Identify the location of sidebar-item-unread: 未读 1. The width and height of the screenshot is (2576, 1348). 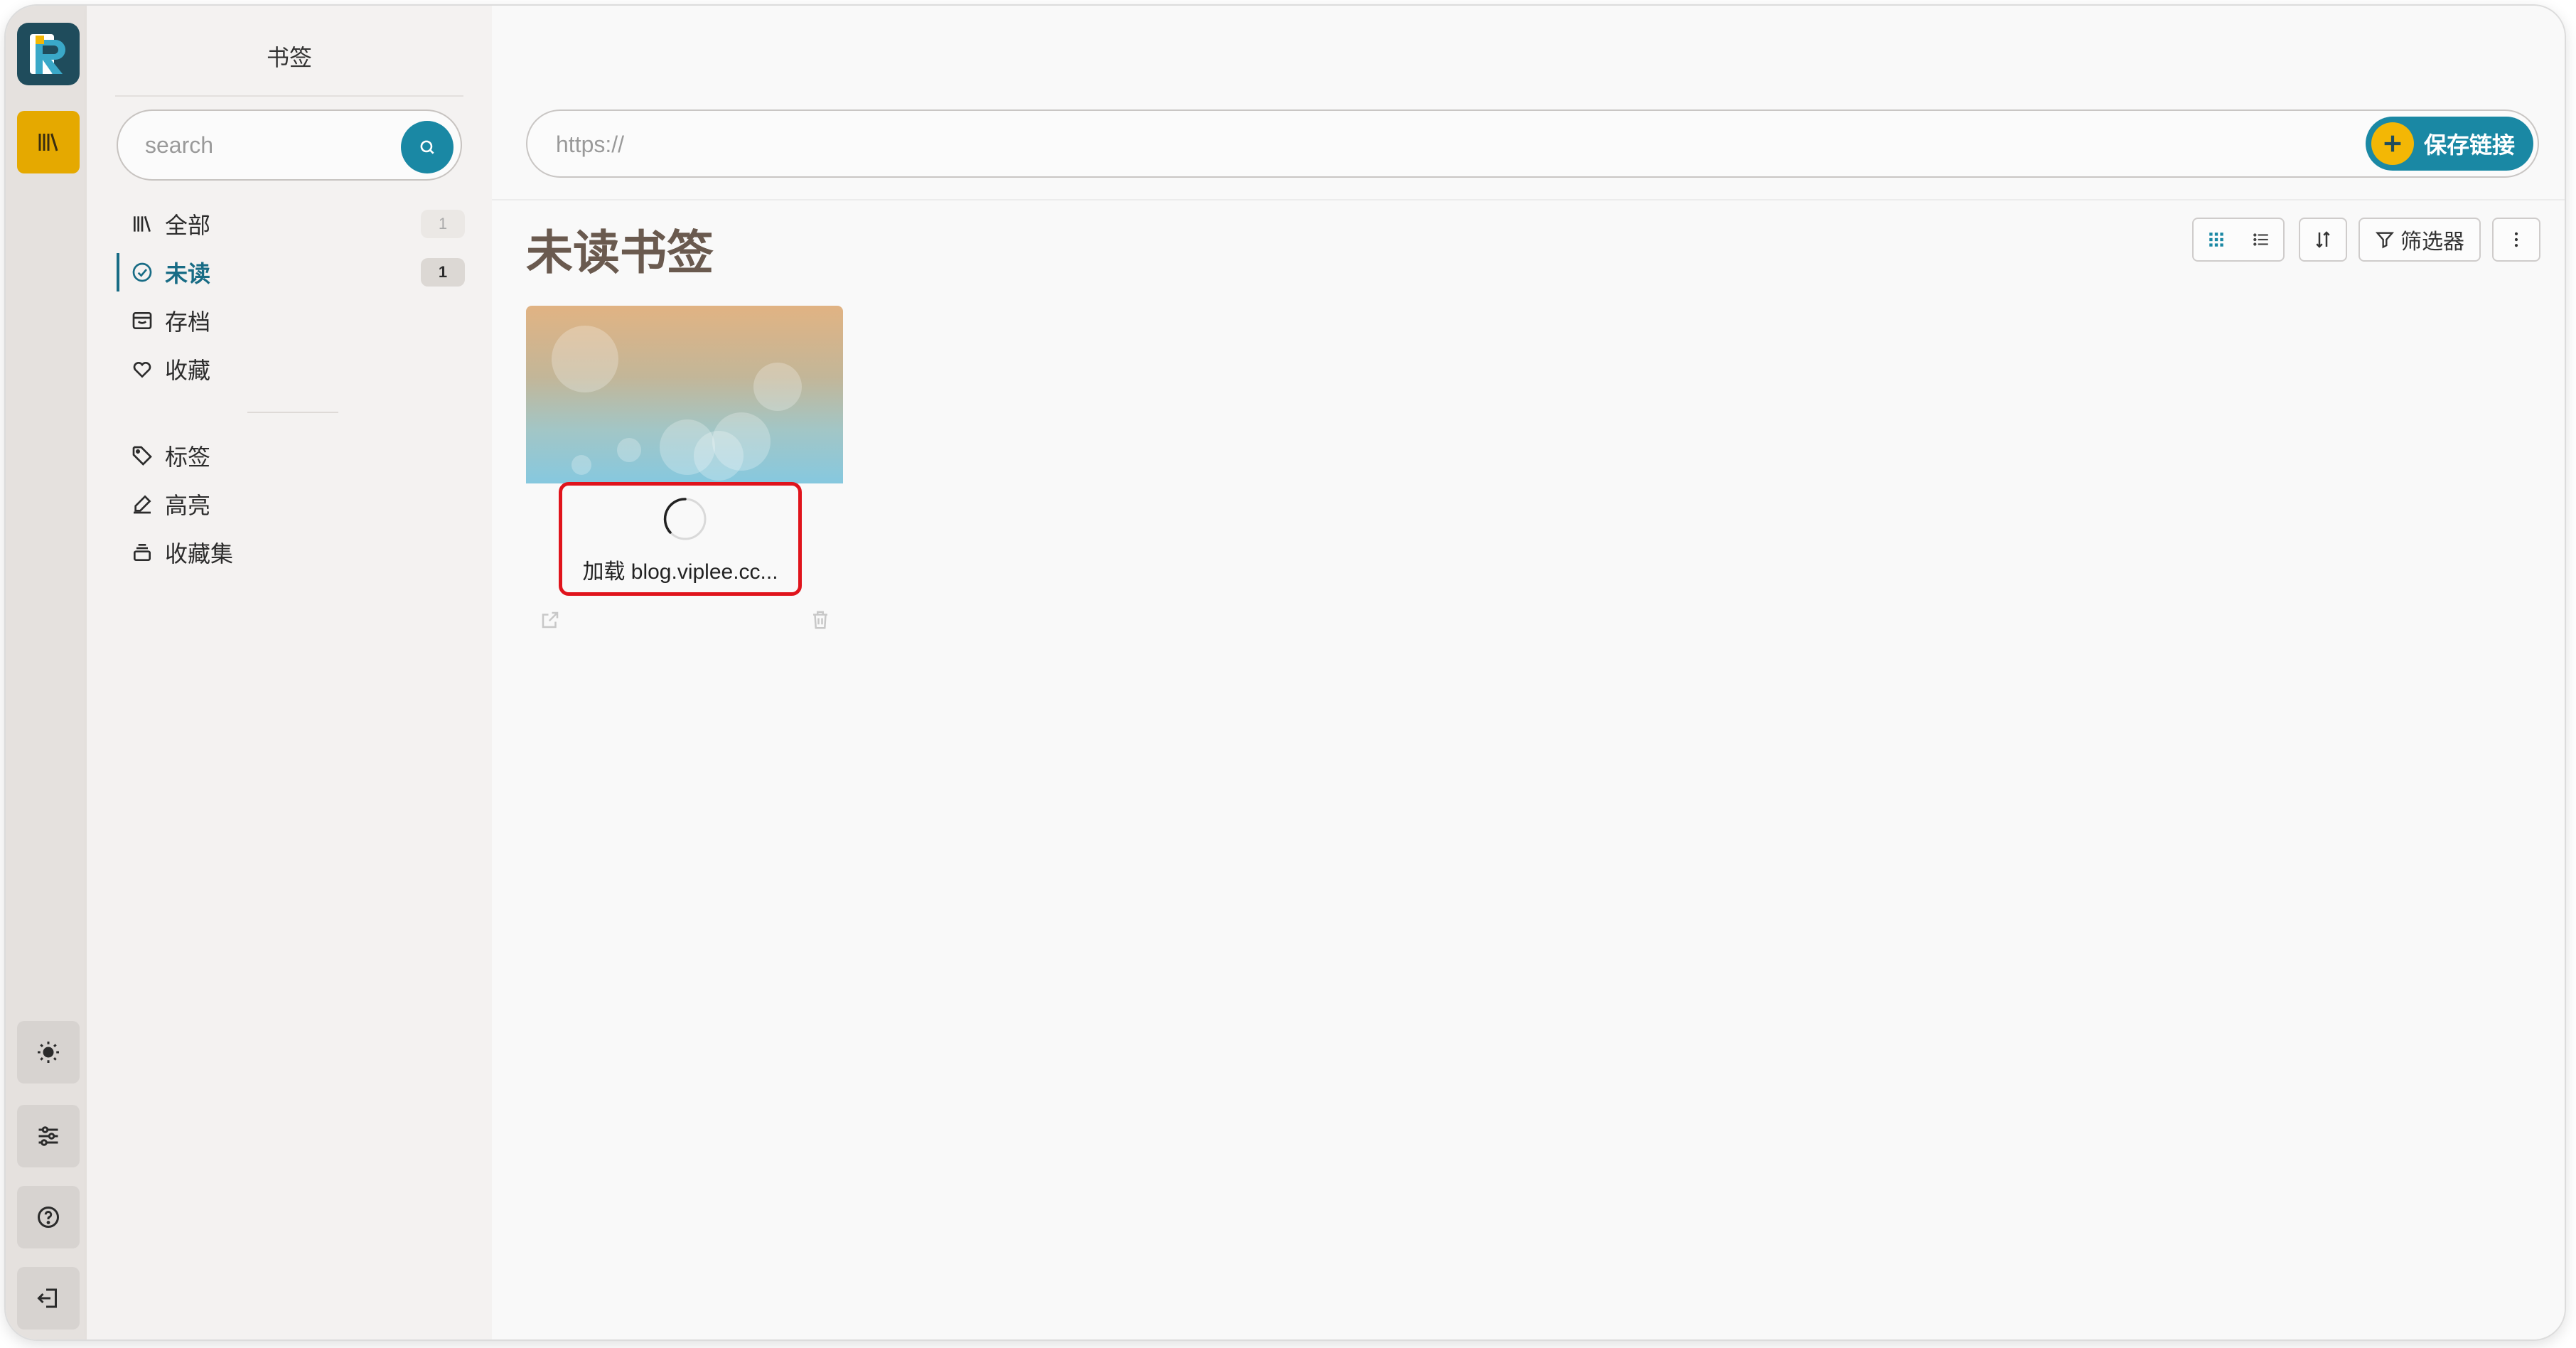
(291, 272).